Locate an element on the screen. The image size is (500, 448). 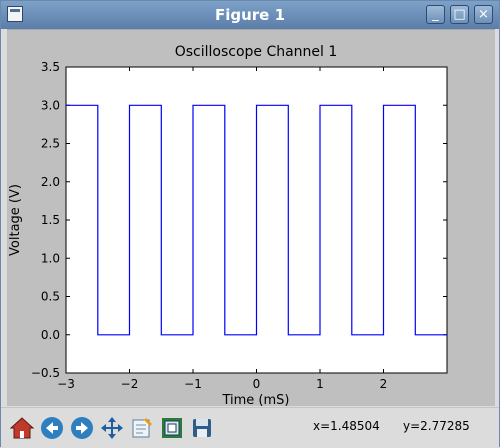
maximize-button: □ is located at coordinates (459, 14).